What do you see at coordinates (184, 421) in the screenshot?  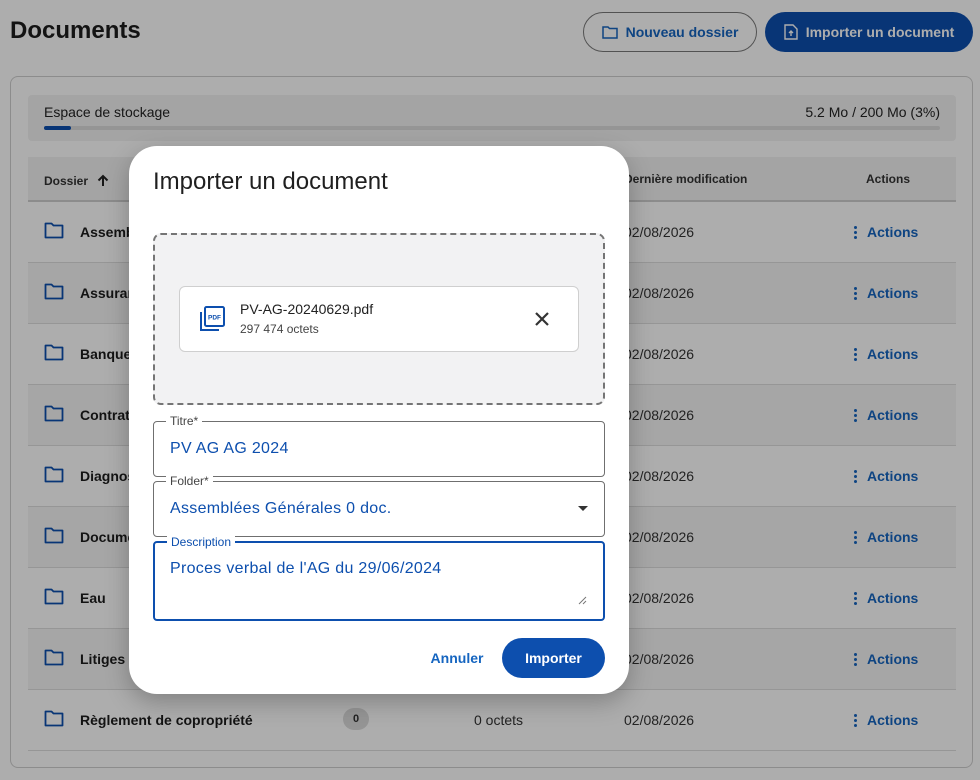 I see `title-field-label: Titre*` at bounding box center [184, 421].